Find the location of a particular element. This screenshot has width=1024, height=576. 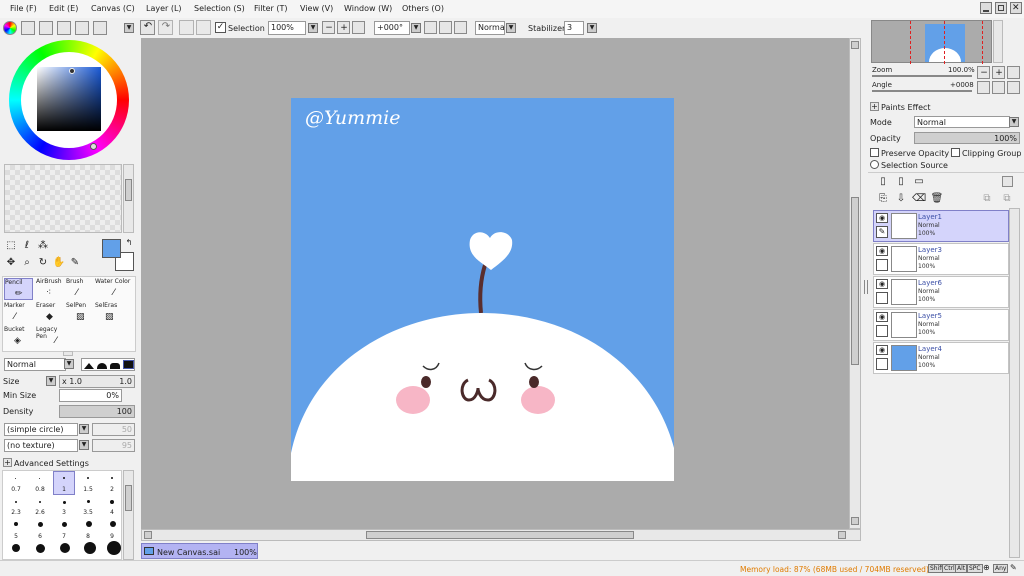

layer-row-layer6: ◉ Layer6 Normal 100% is located at coordinates (941, 292).